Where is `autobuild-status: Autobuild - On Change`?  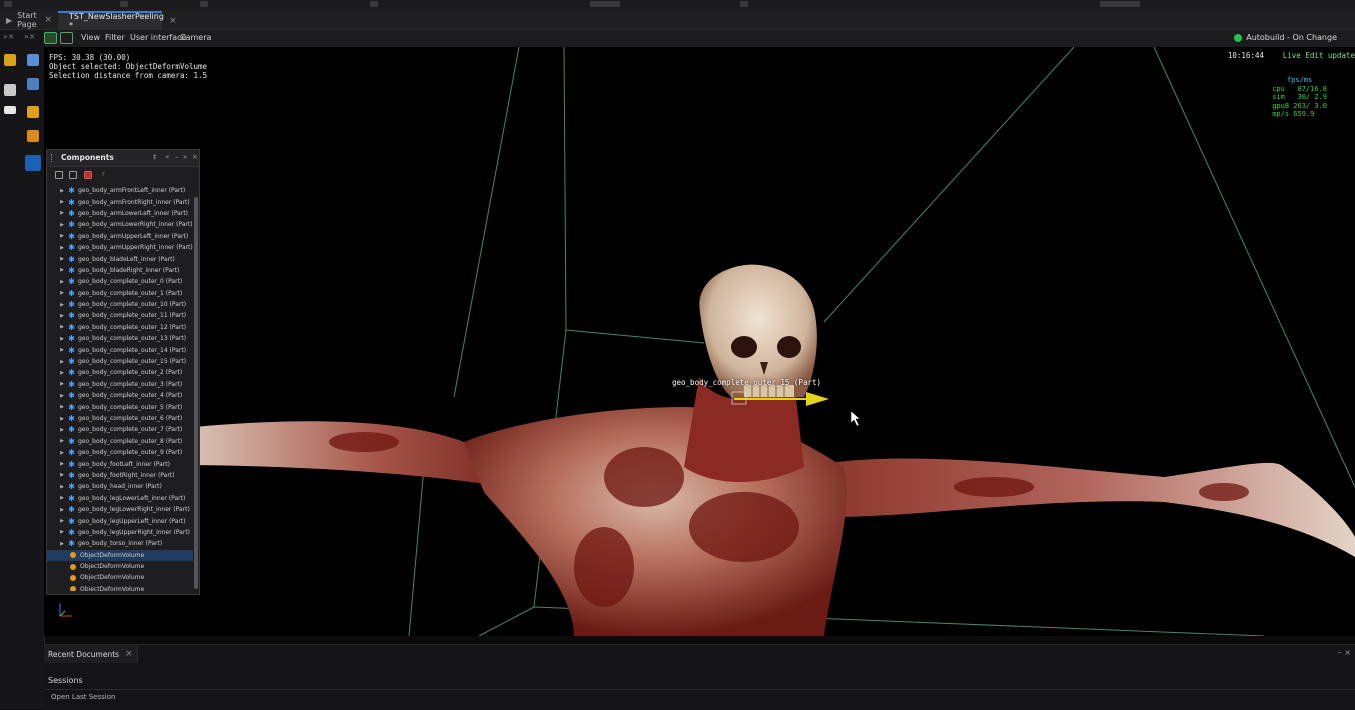
autobuild-status: Autobuild - On Change is located at coordinates (1285, 37).